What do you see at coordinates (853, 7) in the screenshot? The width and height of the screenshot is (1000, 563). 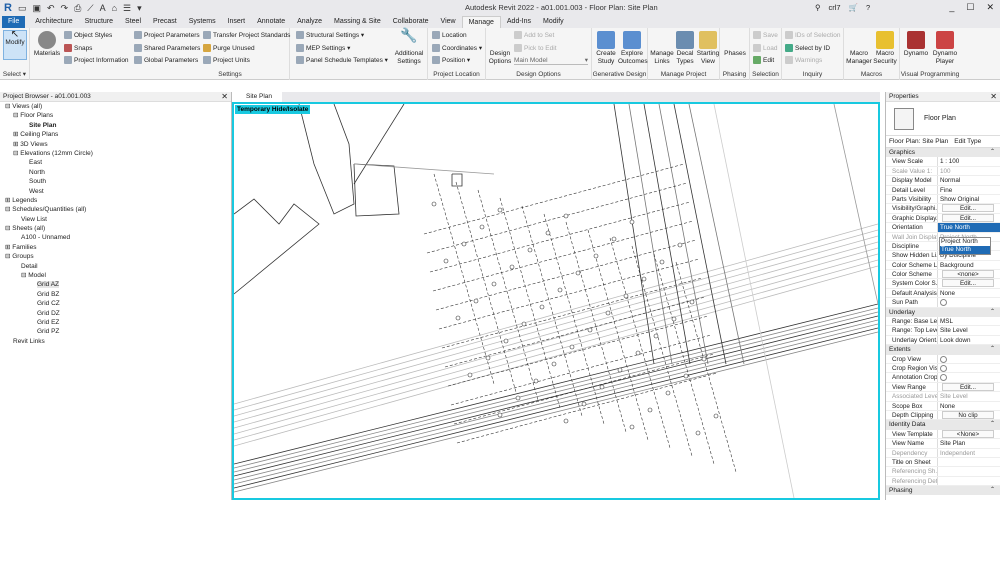 I see `cart-icon: 🛒` at bounding box center [853, 7].